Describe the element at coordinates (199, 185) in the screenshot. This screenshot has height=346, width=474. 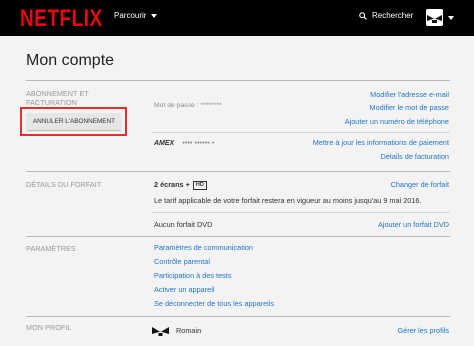
I see `hd-badge: HD` at that location.